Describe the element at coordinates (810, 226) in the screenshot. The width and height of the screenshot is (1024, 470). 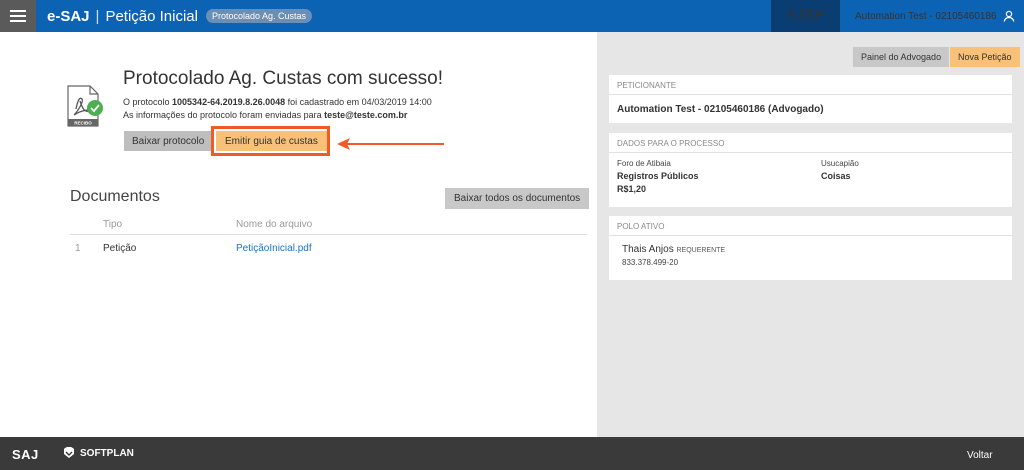
I see `active-party-heading: POLO ATIVO` at that location.